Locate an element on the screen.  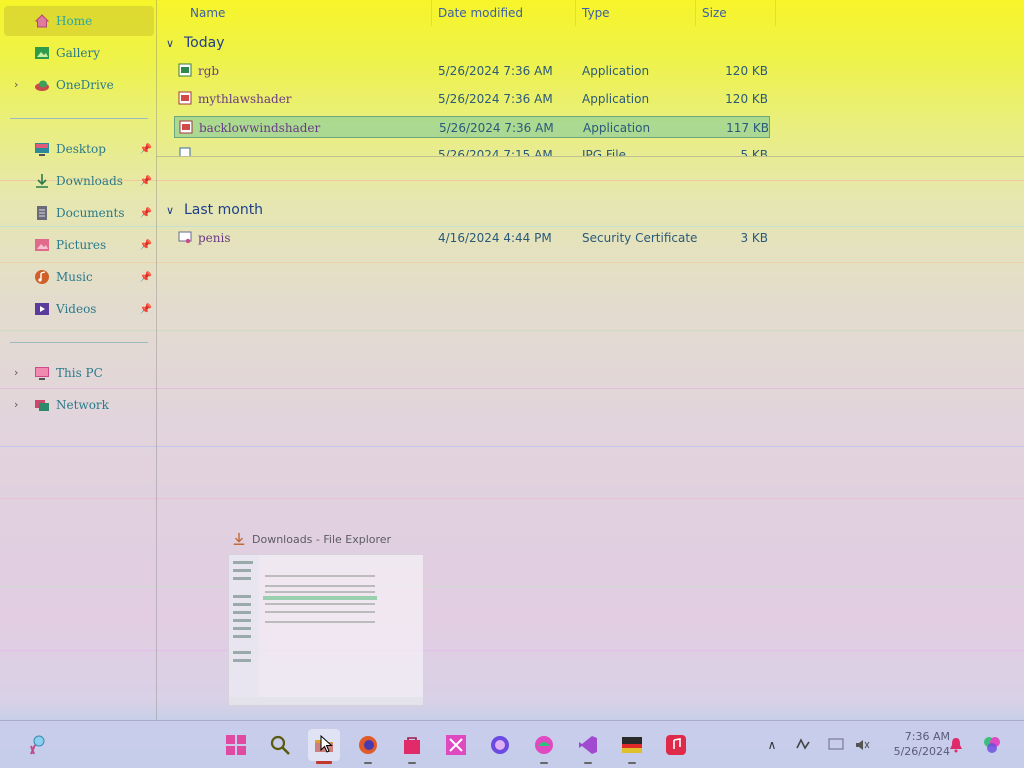
start-button is located at coordinates (236, 745).